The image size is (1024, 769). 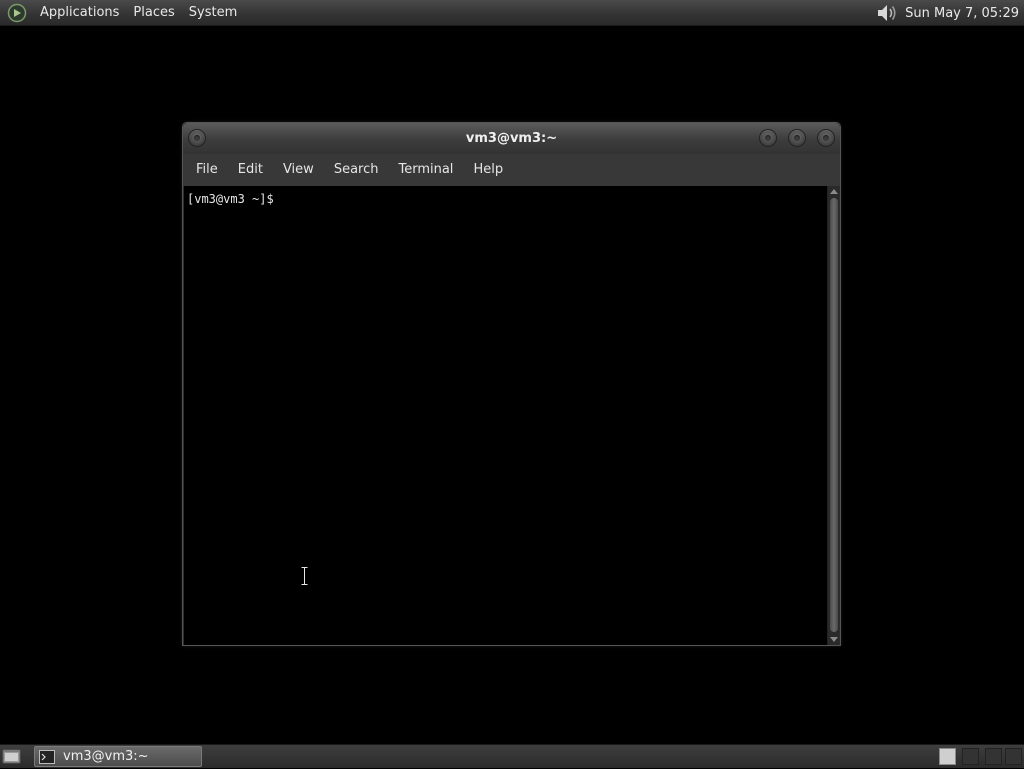 What do you see at coordinates (250, 170) in the screenshot?
I see `menu-edit: Edit` at bounding box center [250, 170].